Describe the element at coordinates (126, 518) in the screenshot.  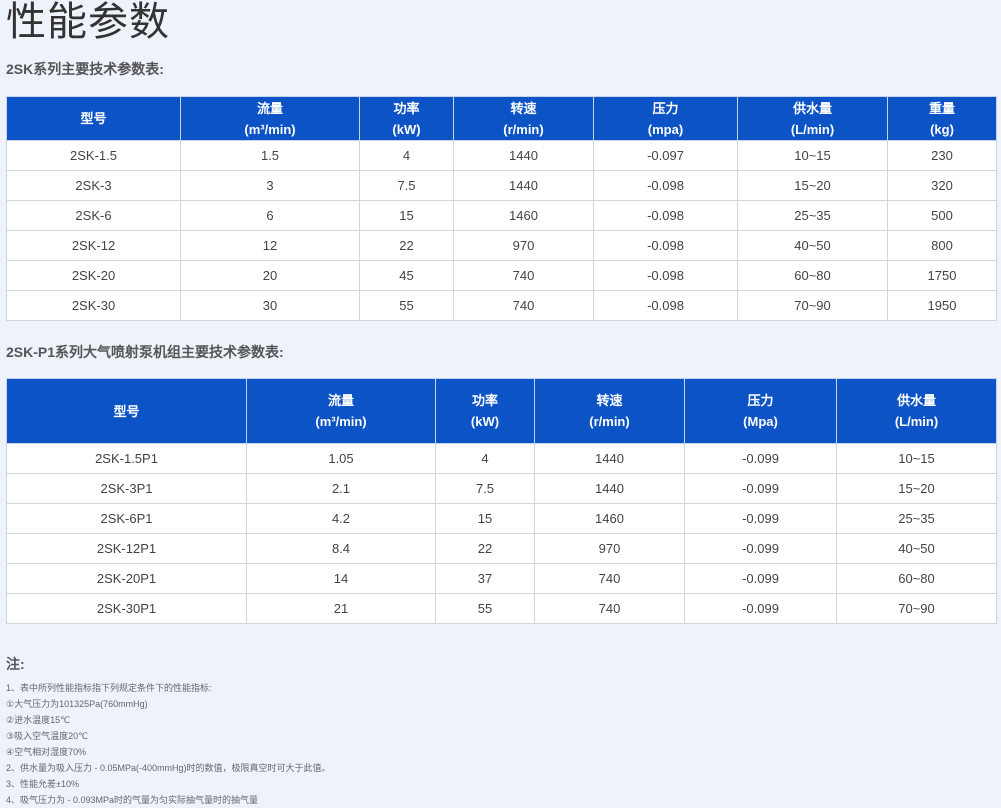
I see `table-cell: 2SK-6P1` at that location.